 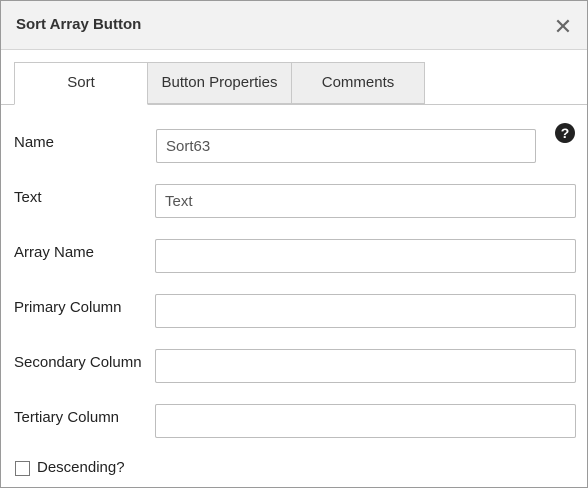 I want to click on close-icon: ✕, so click(x=563, y=27).